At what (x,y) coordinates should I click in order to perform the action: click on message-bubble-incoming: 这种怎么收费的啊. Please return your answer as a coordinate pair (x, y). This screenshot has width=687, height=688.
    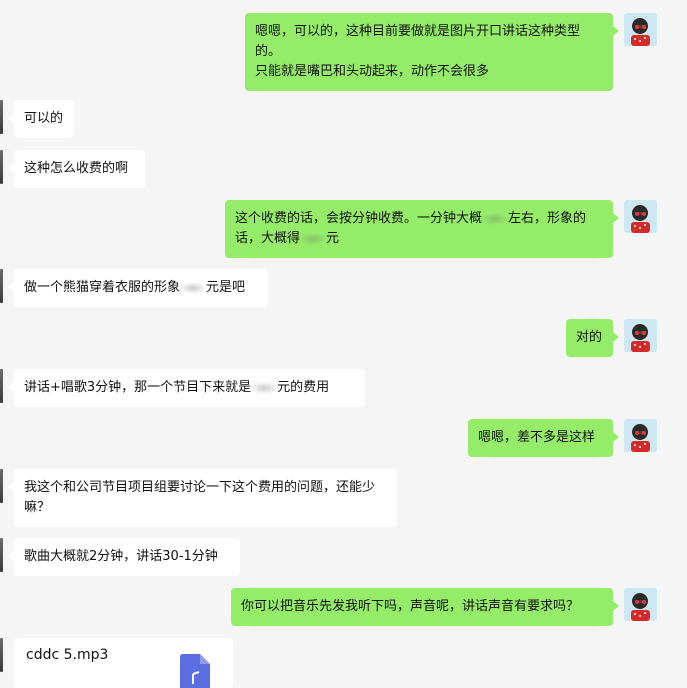
    Looking at the image, I should click on (76, 169).